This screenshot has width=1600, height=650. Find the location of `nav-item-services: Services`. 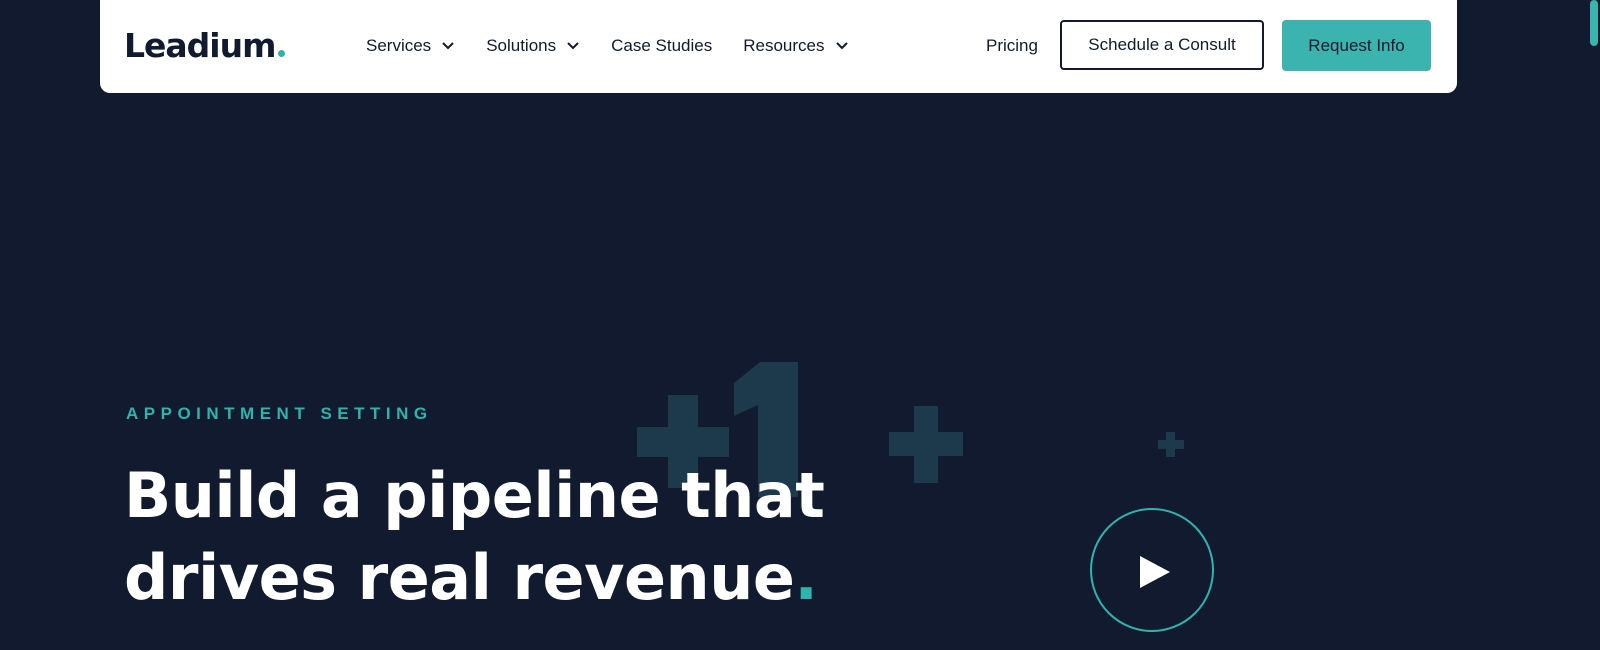

nav-item-services: Services is located at coordinates (410, 46).